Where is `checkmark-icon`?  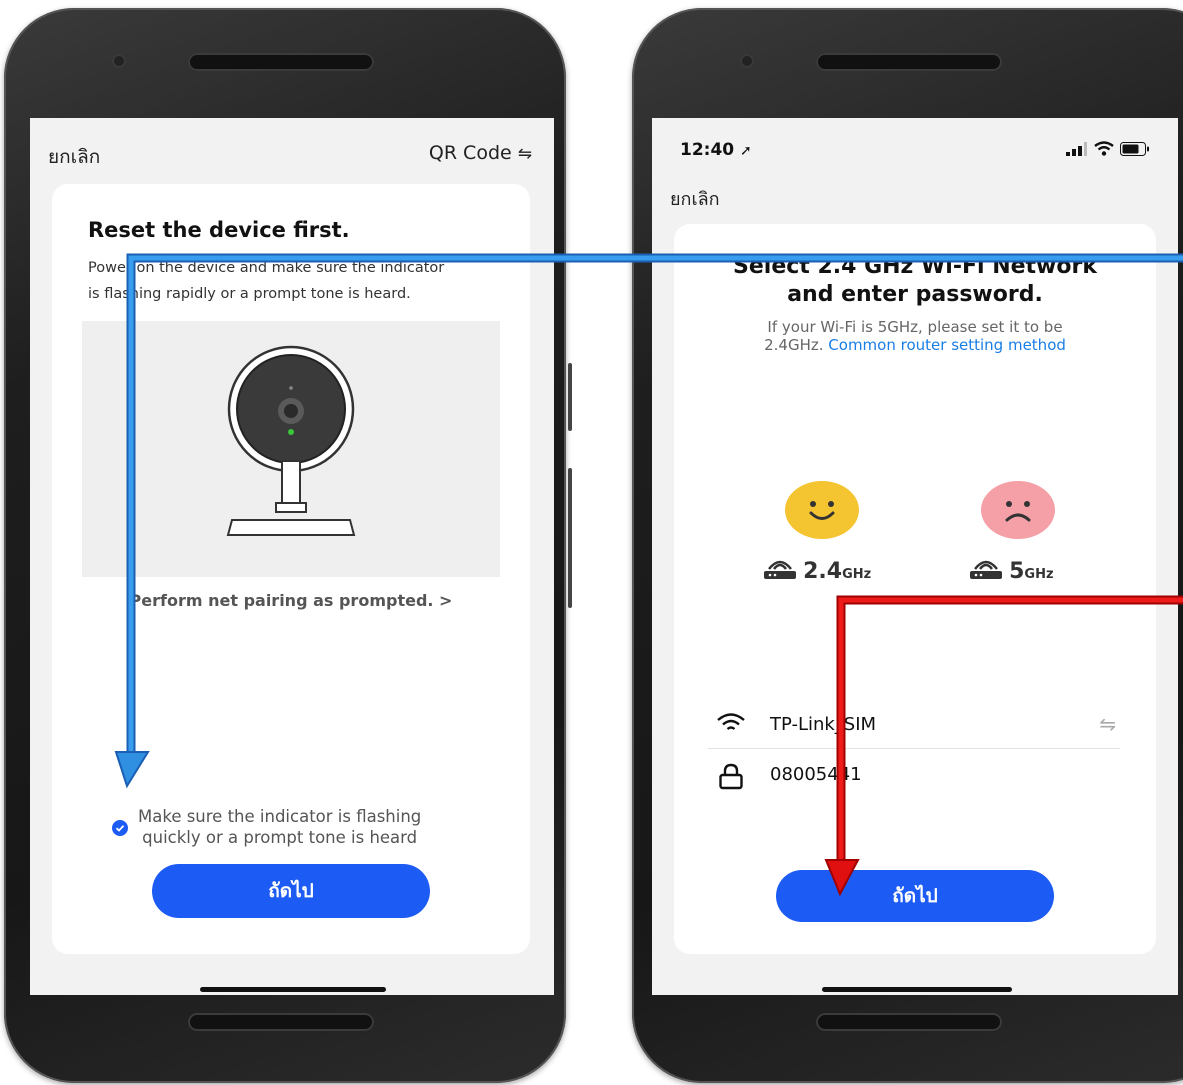
checkmark-icon is located at coordinates (120, 828).